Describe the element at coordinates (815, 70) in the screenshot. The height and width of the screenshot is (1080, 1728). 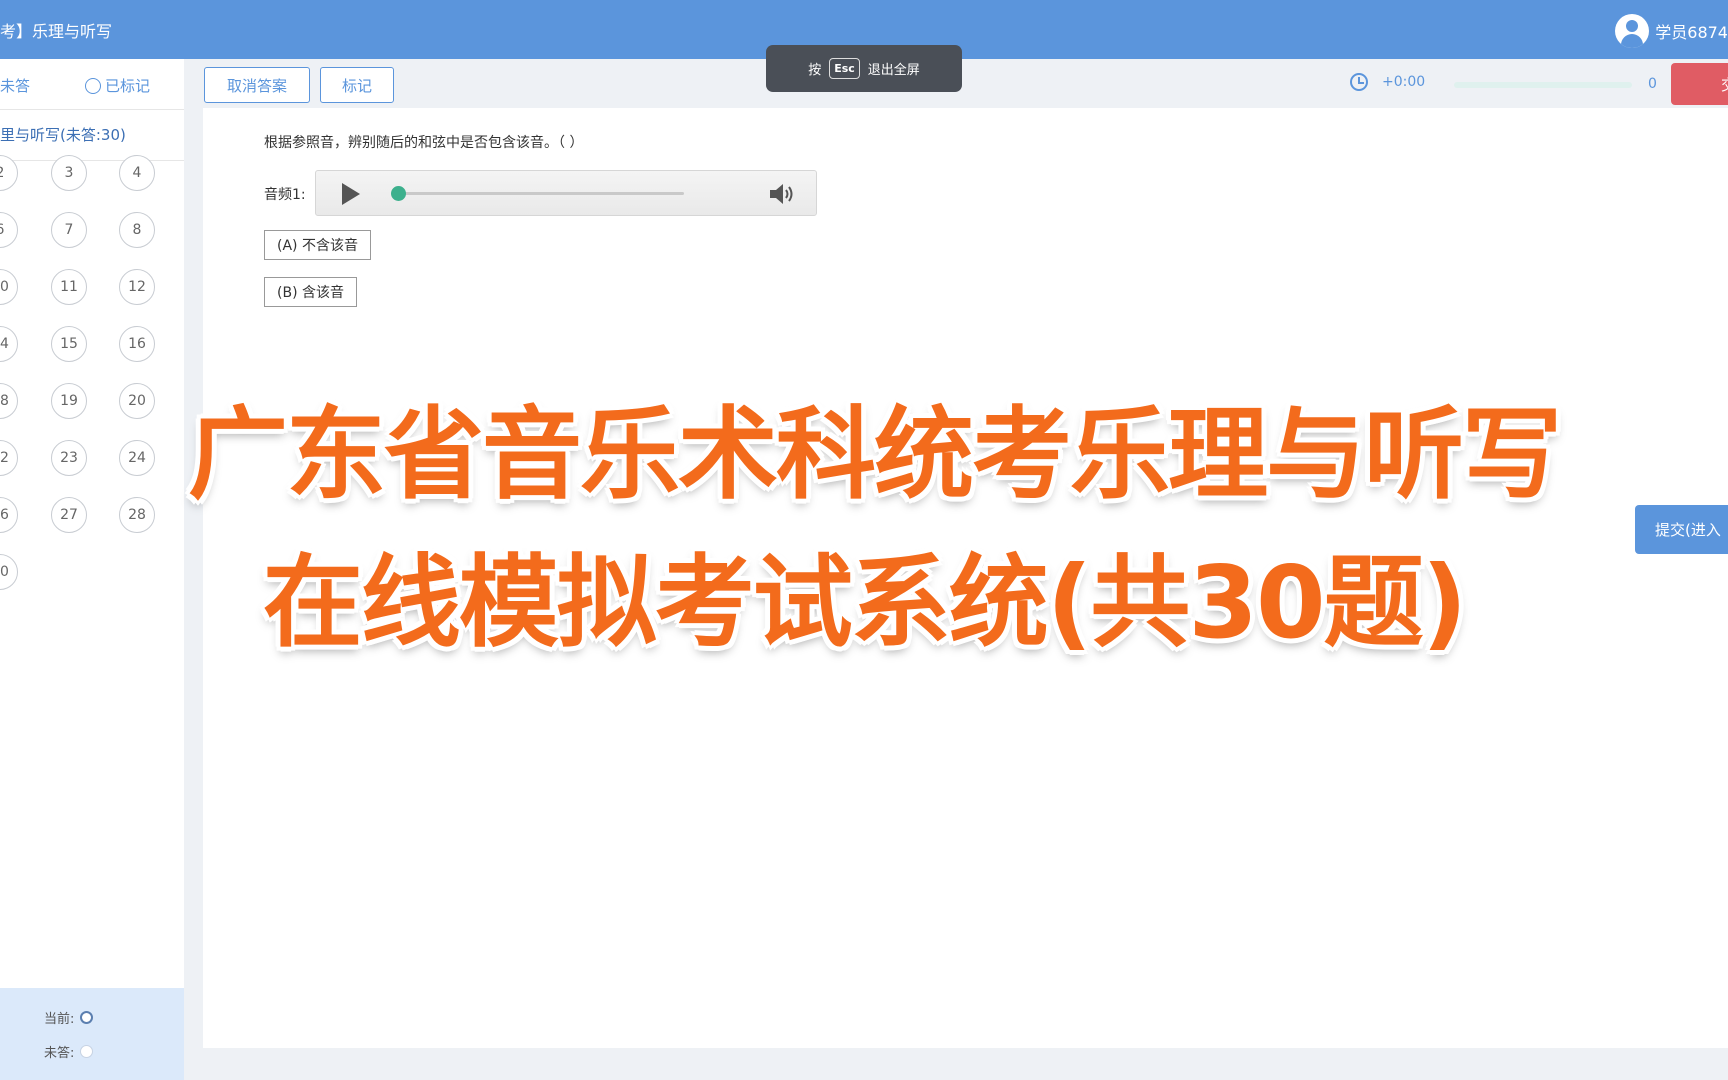
I see `esc-hint-prefix: 按` at that location.